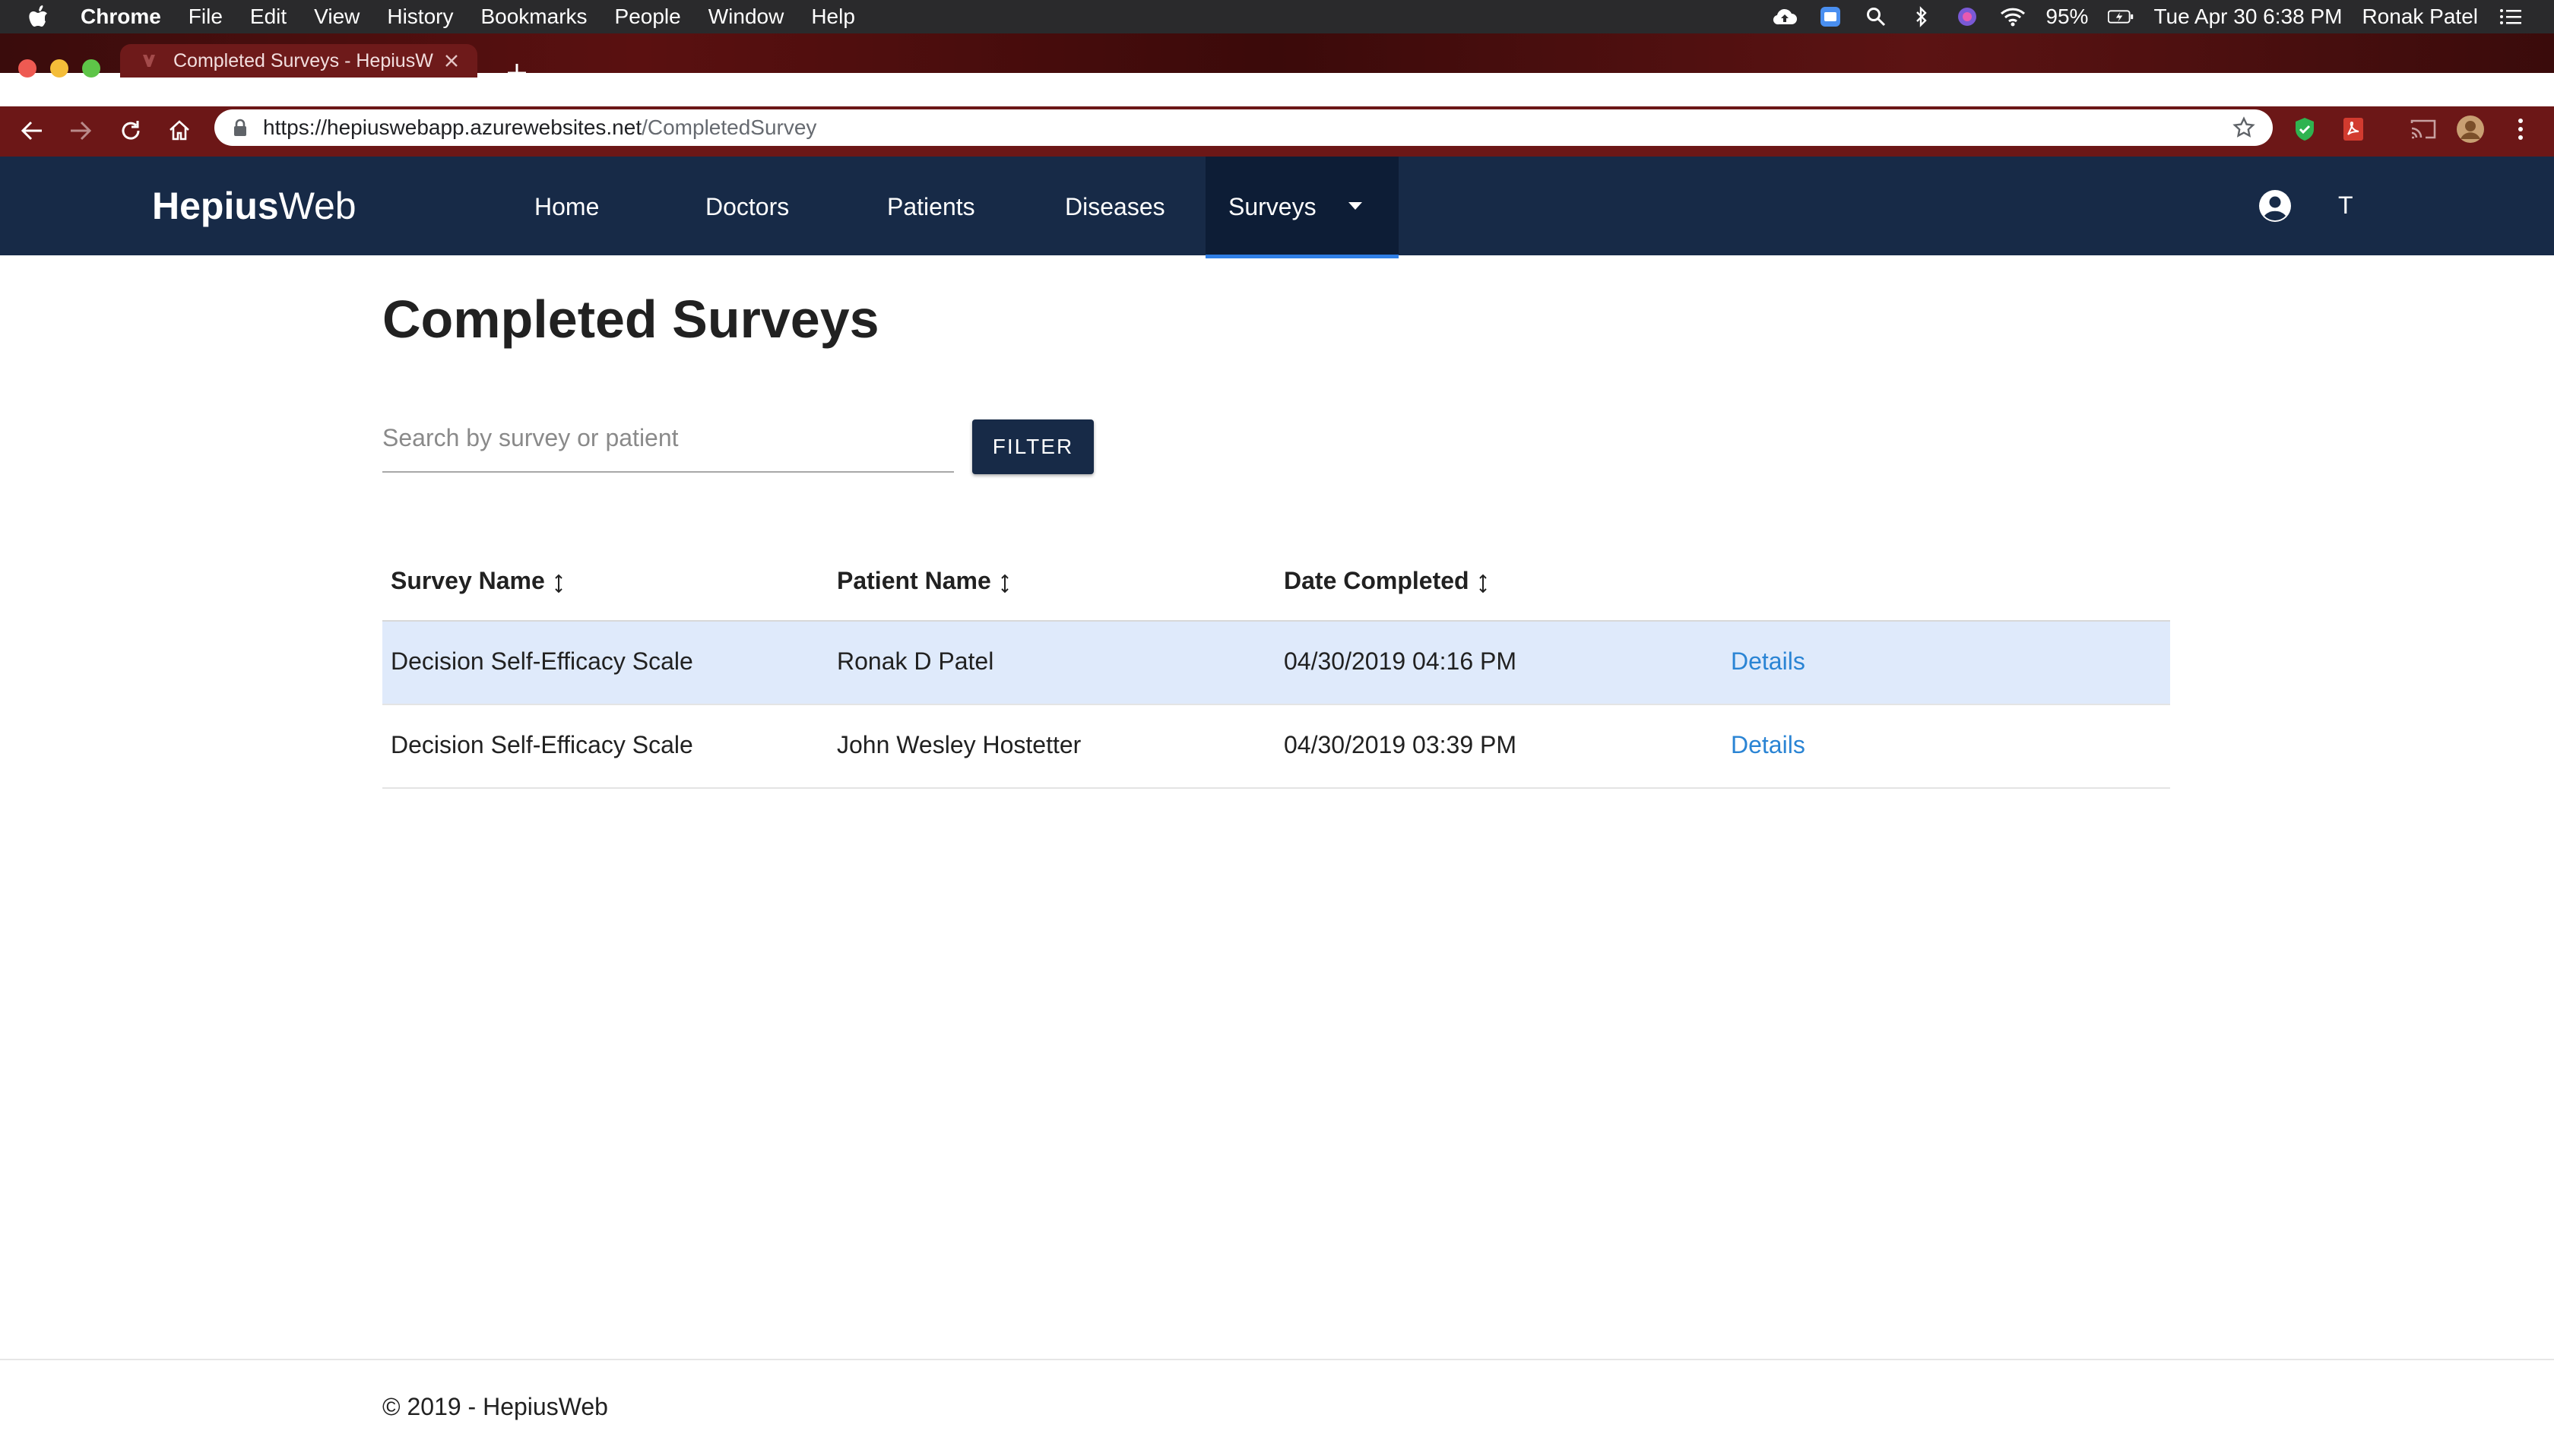 This screenshot has width=2554, height=1456. I want to click on filter-button: FILTER, so click(1033, 446).